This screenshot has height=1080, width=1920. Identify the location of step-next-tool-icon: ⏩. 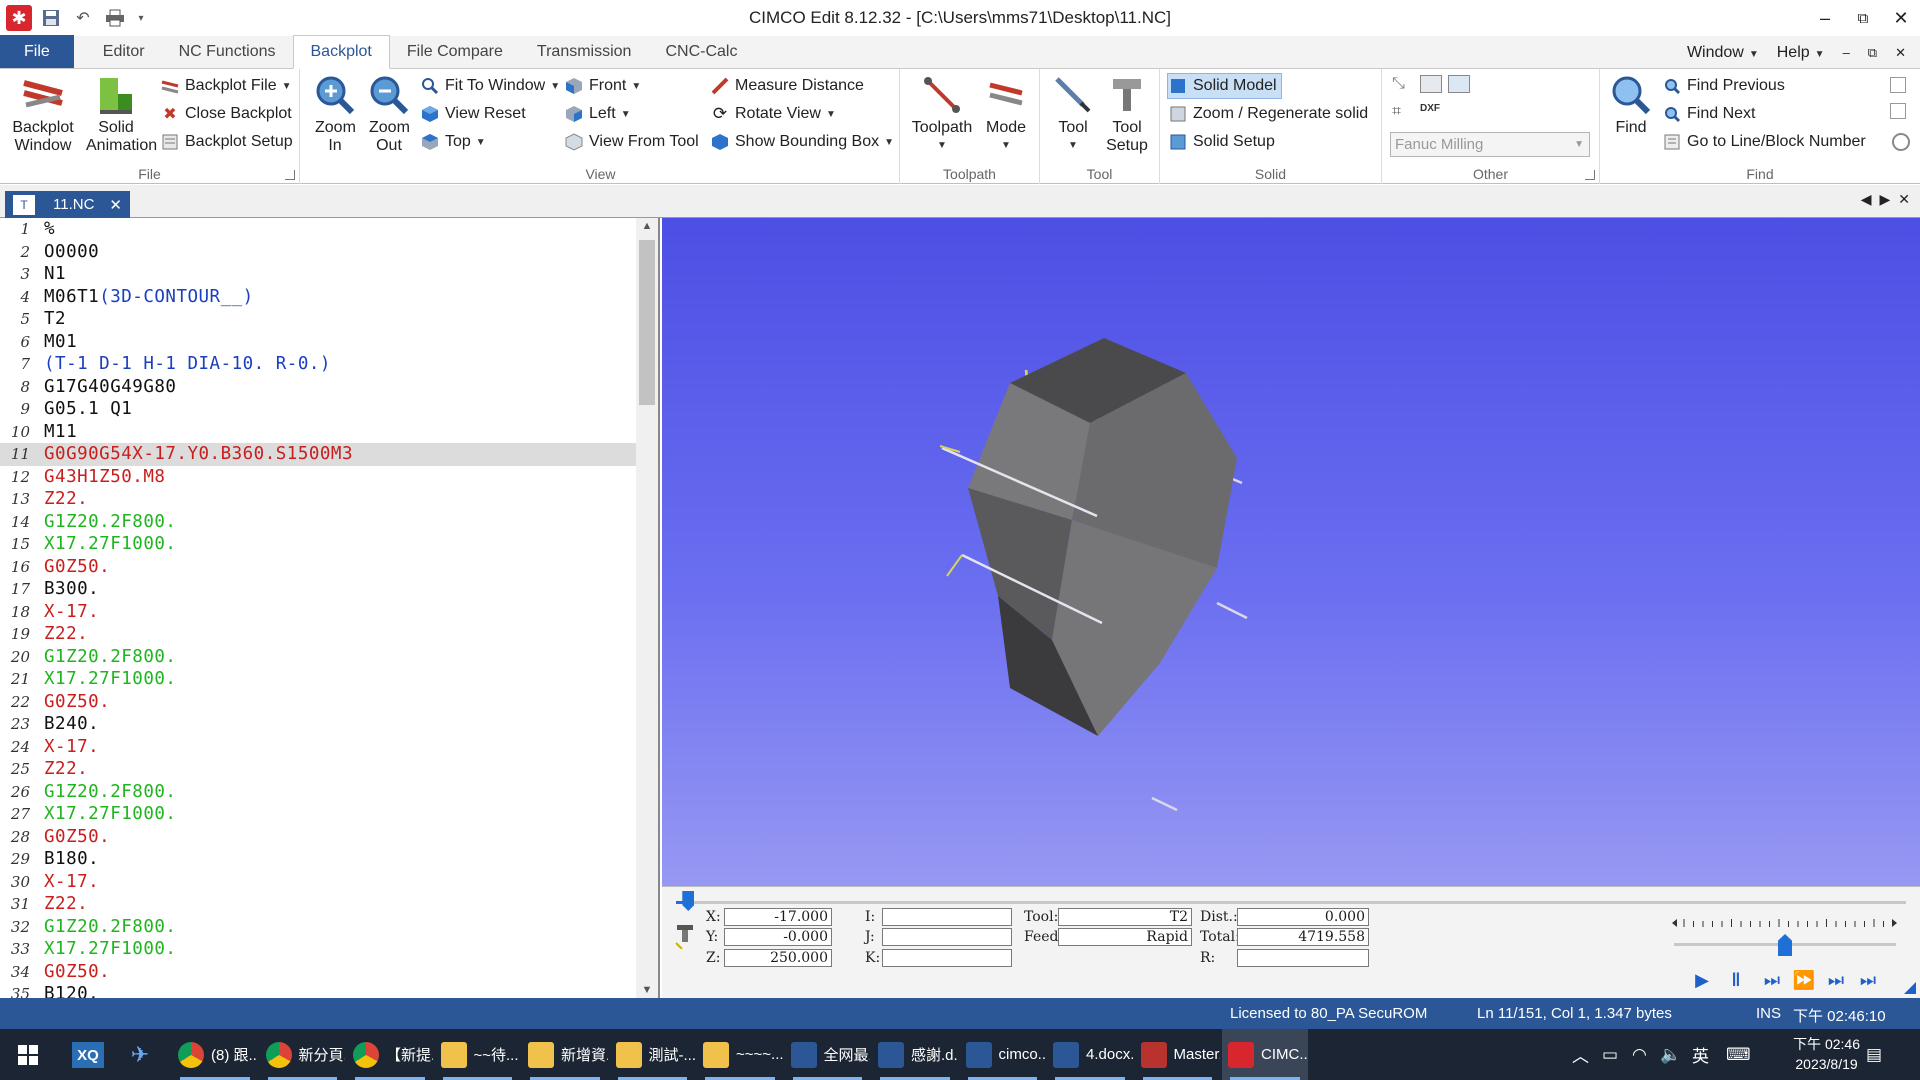
(1804, 980).